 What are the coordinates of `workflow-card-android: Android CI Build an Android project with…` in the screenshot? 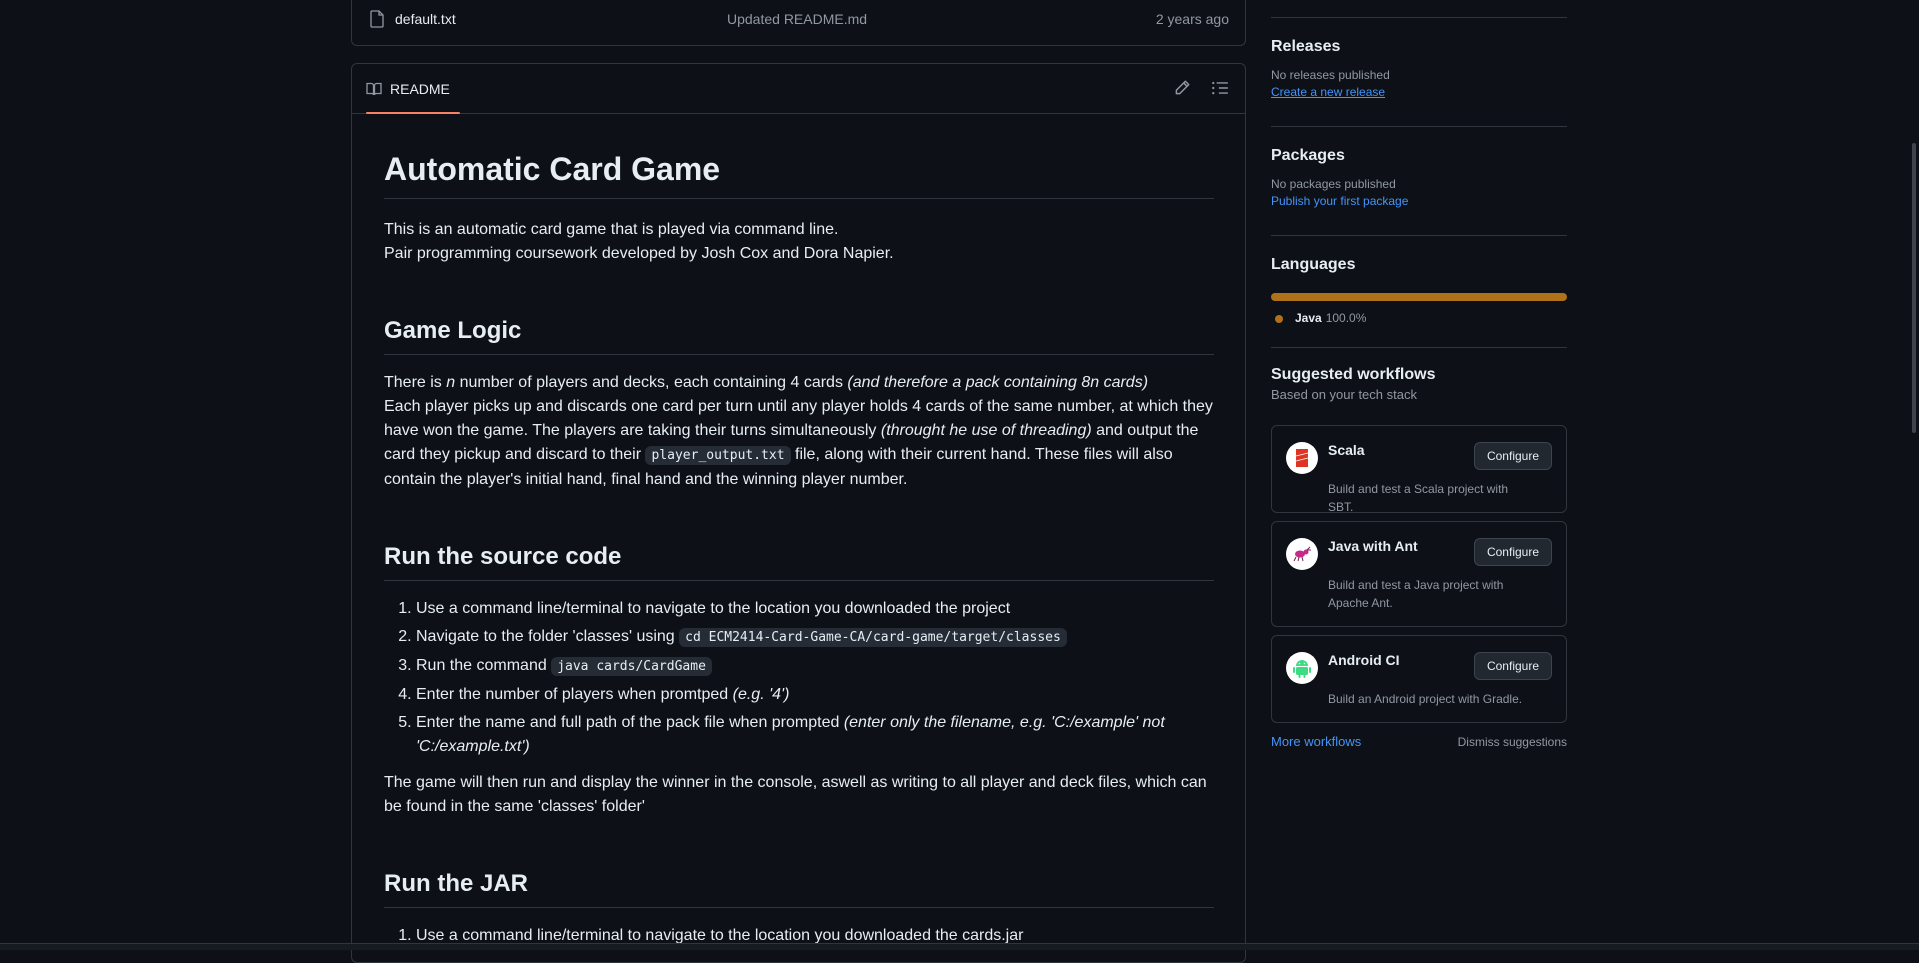 It's located at (1419, 679).